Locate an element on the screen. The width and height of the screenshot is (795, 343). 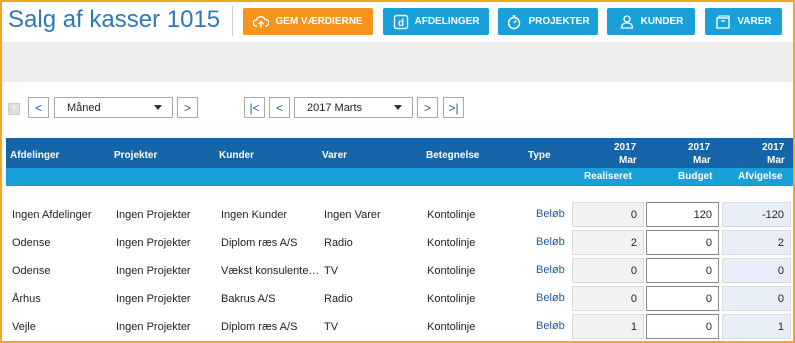
last-icon: >| is located at coordinates (453, 107).